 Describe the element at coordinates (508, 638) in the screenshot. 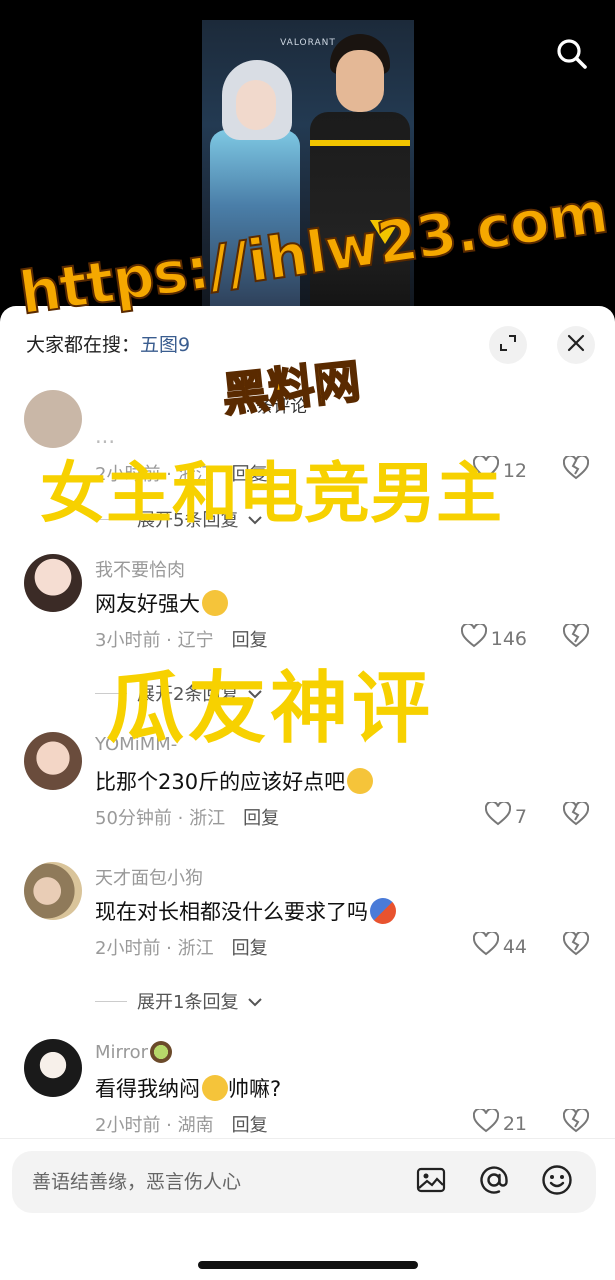

I see `like-count: 146` at that location.